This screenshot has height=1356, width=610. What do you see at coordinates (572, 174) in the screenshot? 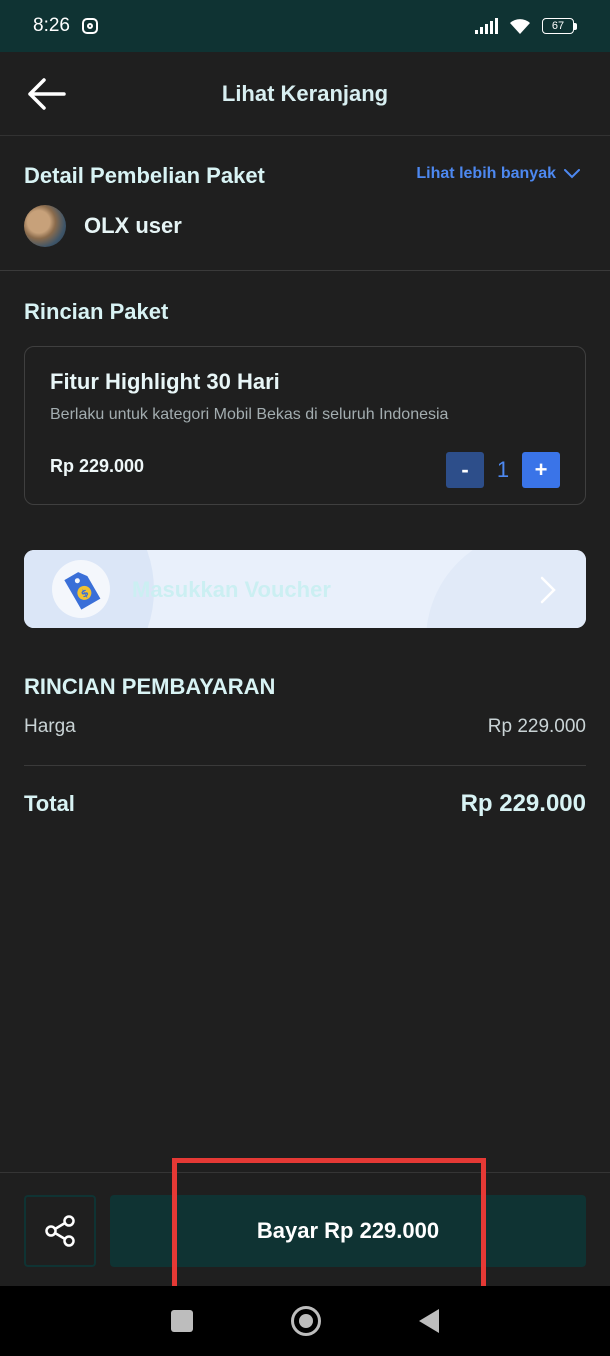
I see `chevron-down-icon` at bounding box center [572, 174].